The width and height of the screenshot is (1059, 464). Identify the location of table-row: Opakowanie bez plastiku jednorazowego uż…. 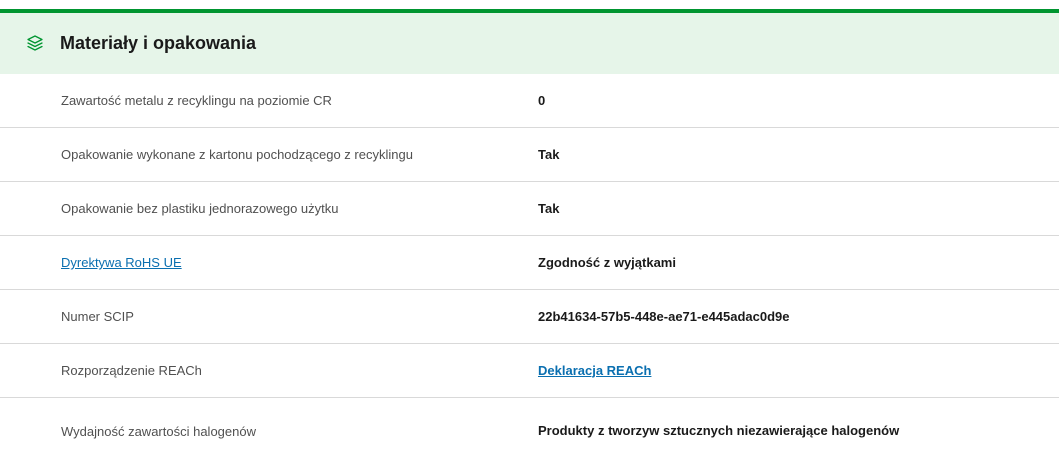
(529, 209).